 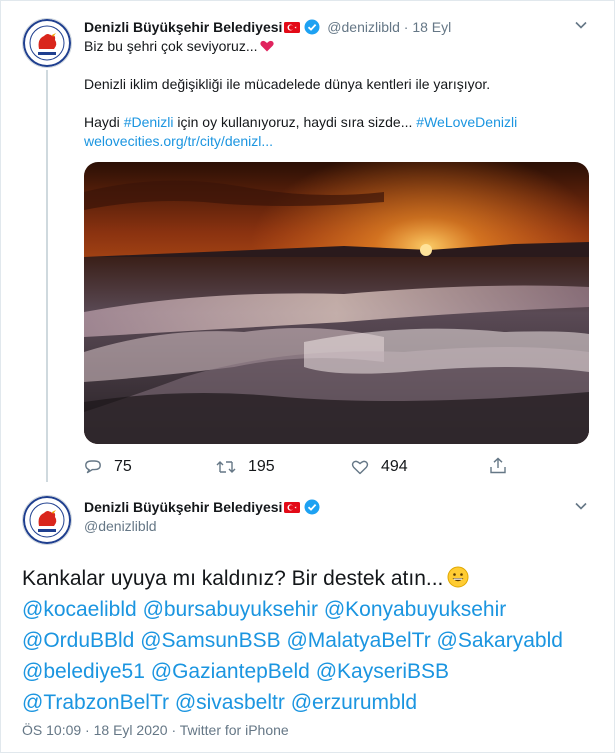 What do you see at coordinates (78, 640) in the screenshot?
I see `mention-link: @OrduBBld` at bounding box center [78, 640].